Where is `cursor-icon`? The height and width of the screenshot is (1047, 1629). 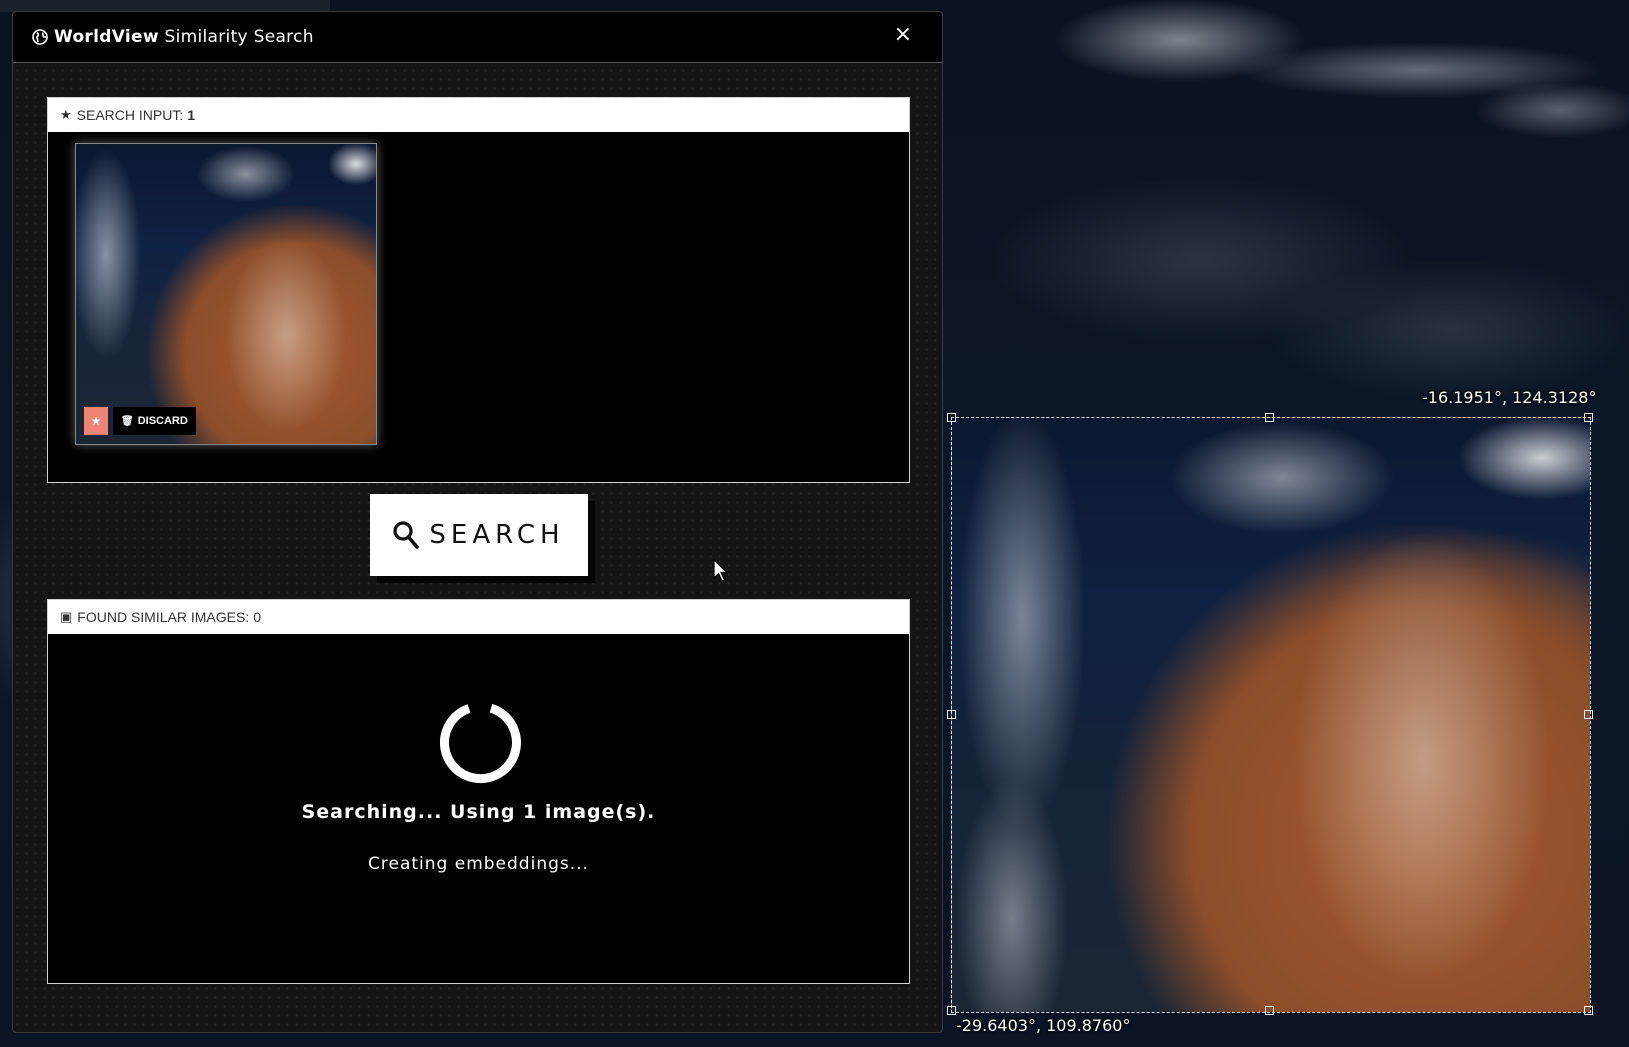 cursor-icon is located at coordinates (721, 570).